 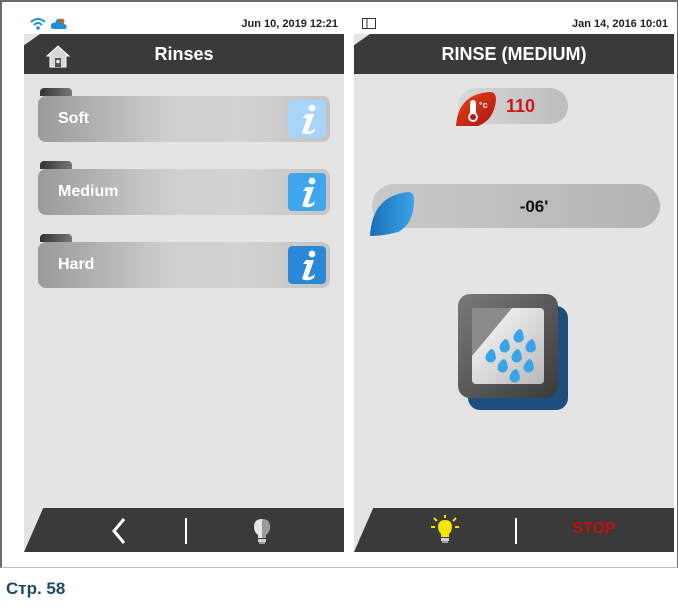 I want to click on page-title: RINSE (MEDIUM), so click(x=514, y=54).